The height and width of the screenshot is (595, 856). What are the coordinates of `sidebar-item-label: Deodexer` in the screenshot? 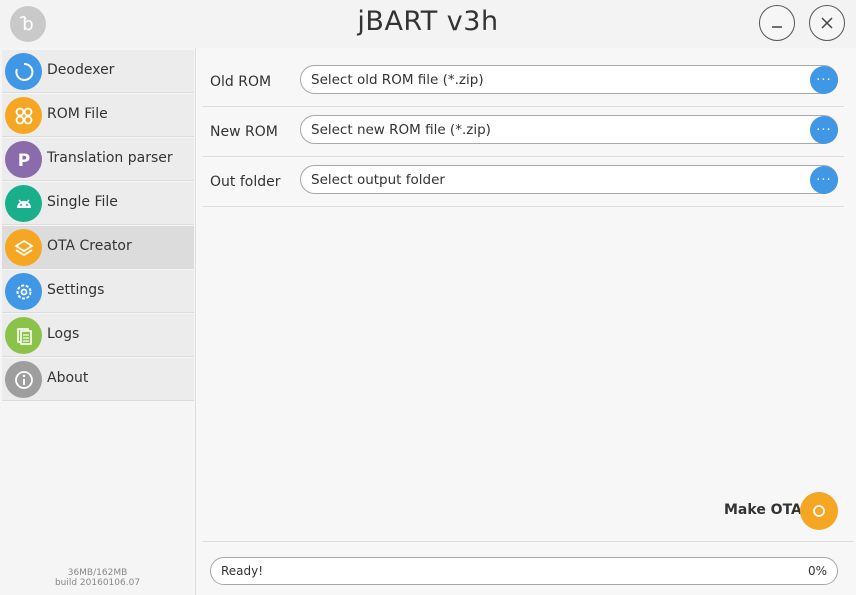 It's located at (81, 70).